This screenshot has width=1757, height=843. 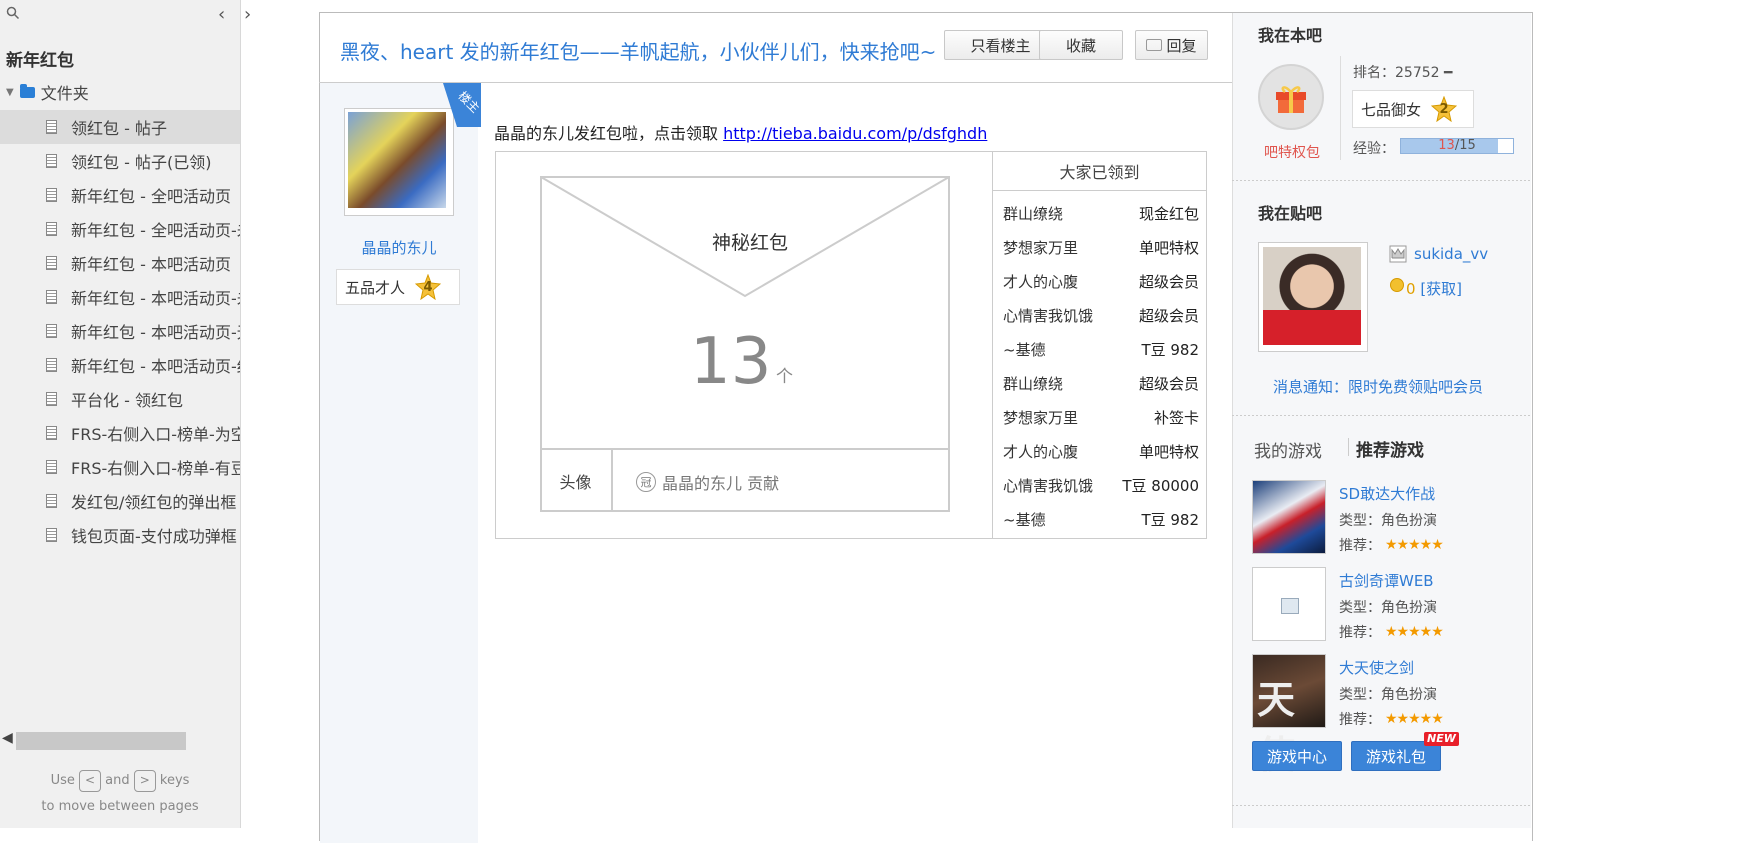 What do you see at coordinates (1289, 517) in the screenshot?
I see `game-thumbnail` at bounding box center [1289, 517].